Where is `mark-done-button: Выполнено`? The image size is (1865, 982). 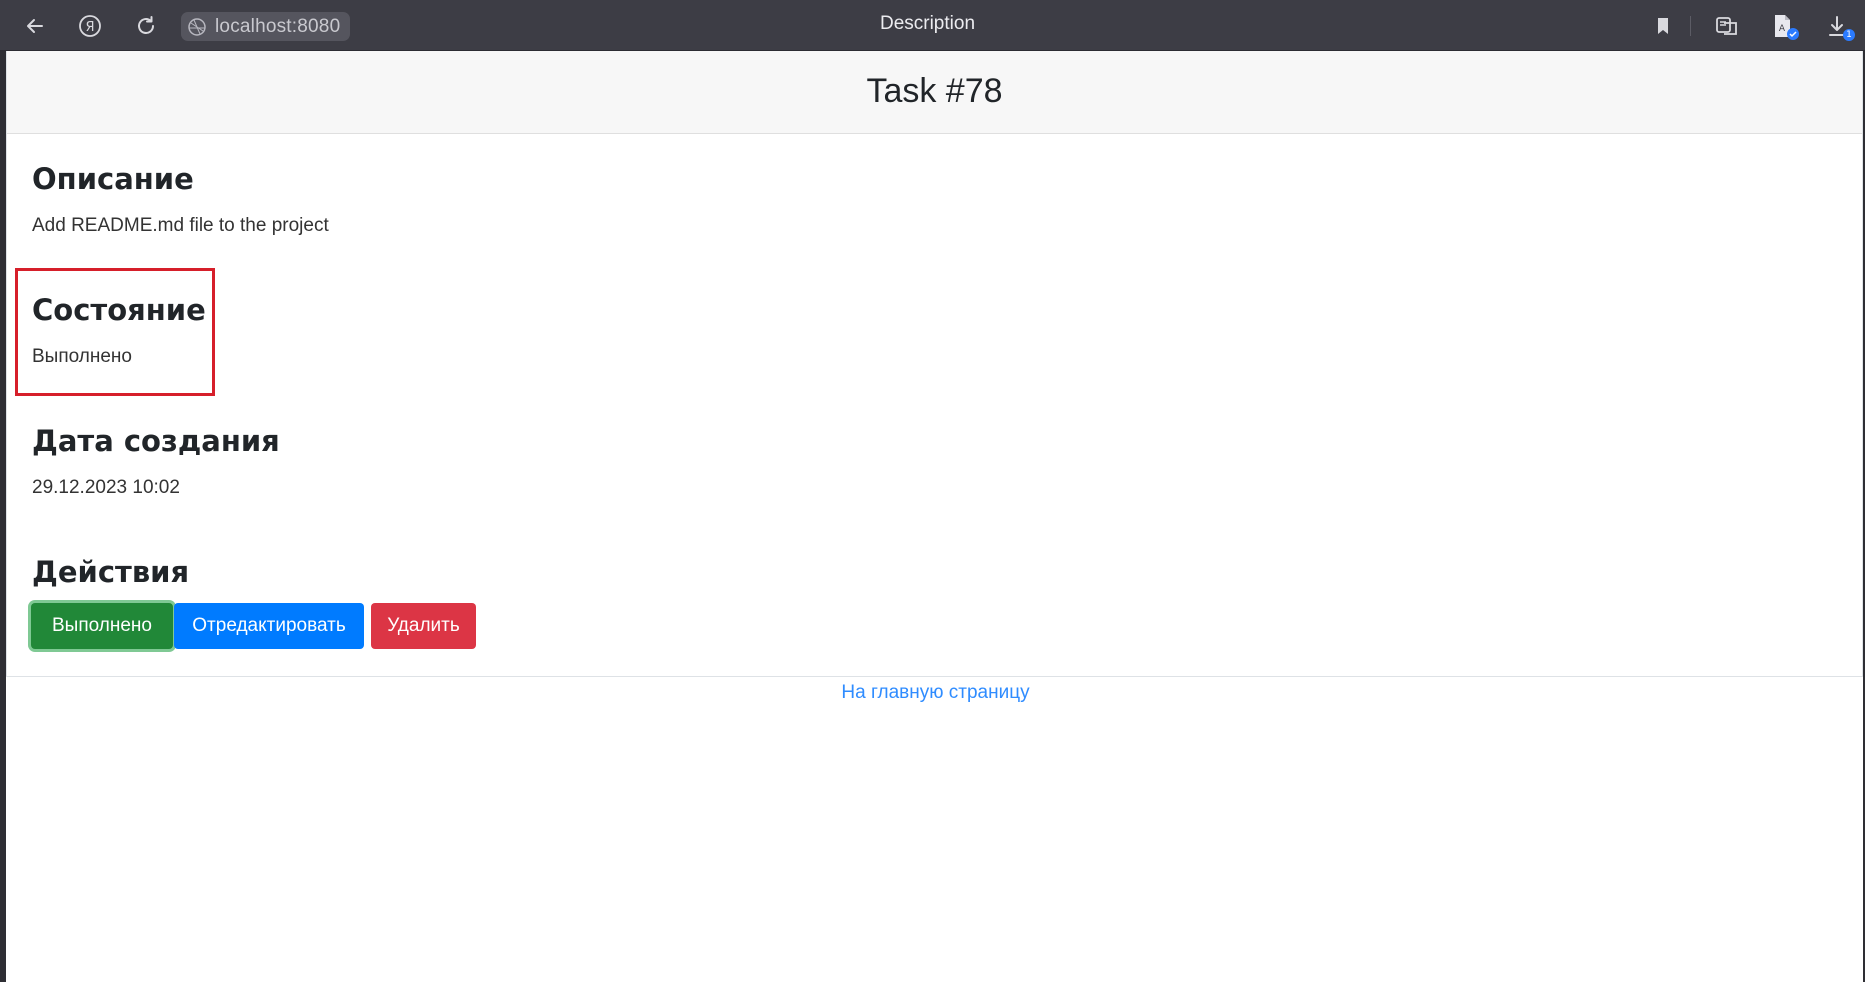 mark-done-button: Выполнено is located at coordinates (102, 626).